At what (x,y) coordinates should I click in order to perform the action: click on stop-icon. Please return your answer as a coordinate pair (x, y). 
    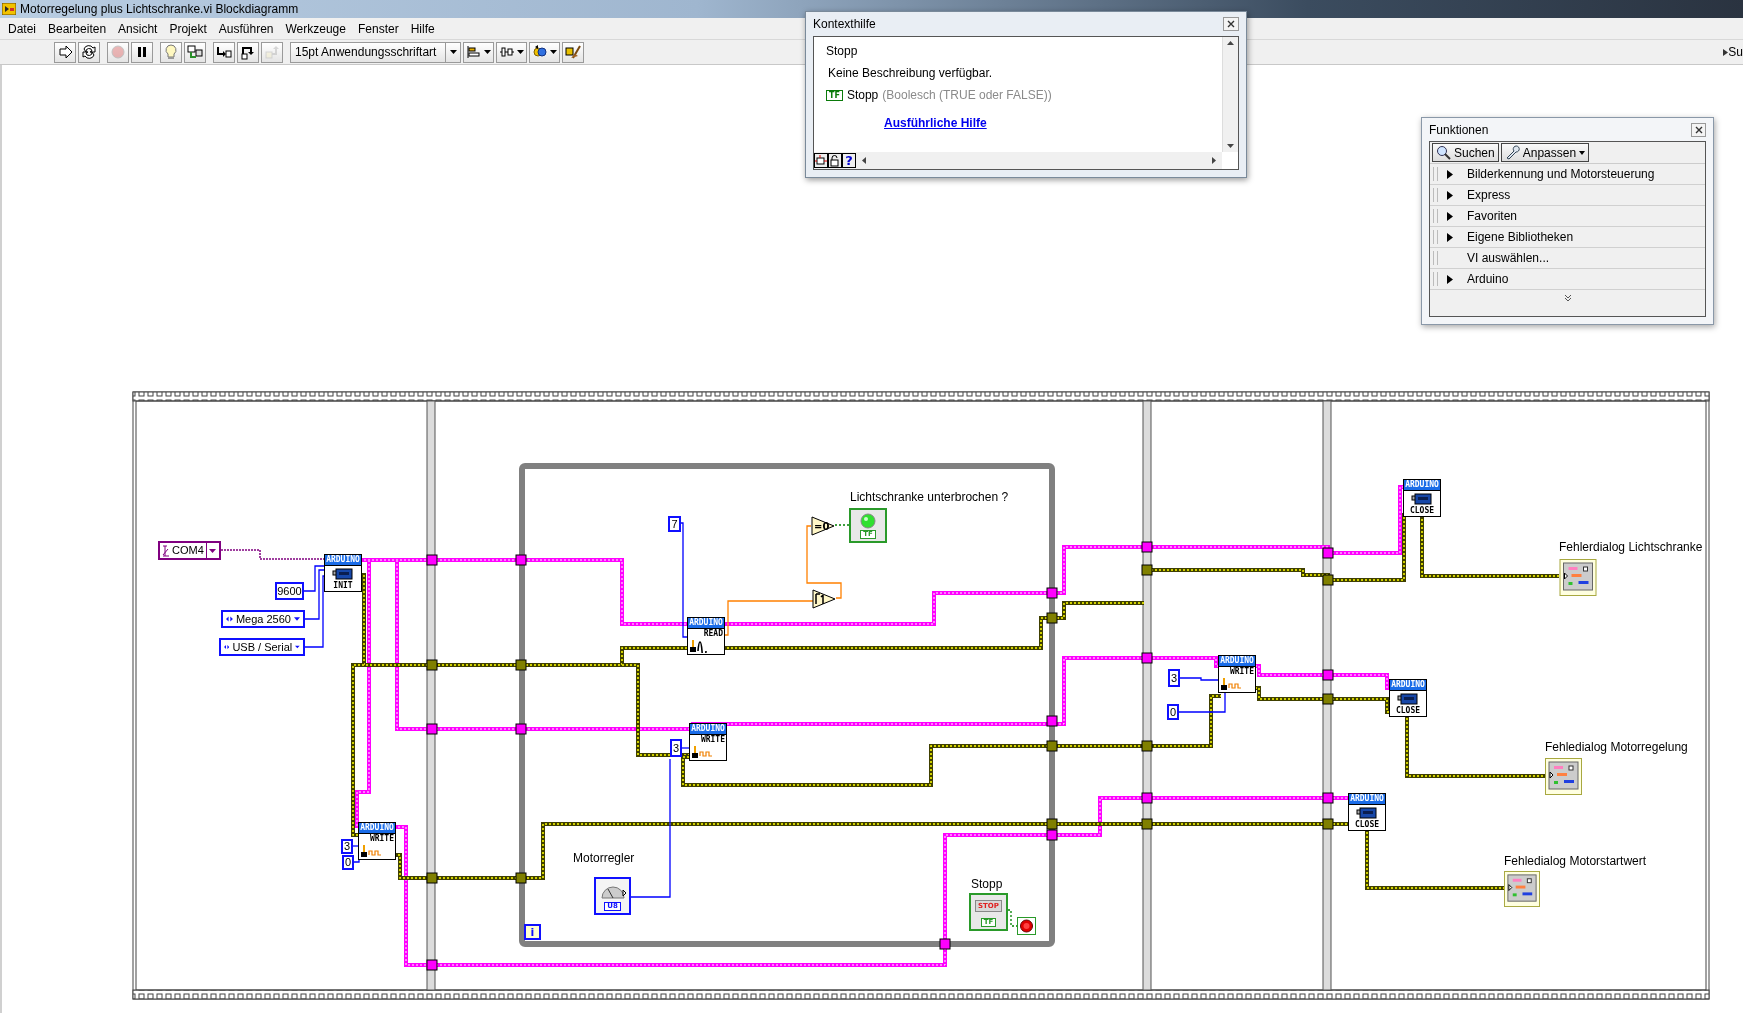
    Looking at the image, I should click on (118, 52).